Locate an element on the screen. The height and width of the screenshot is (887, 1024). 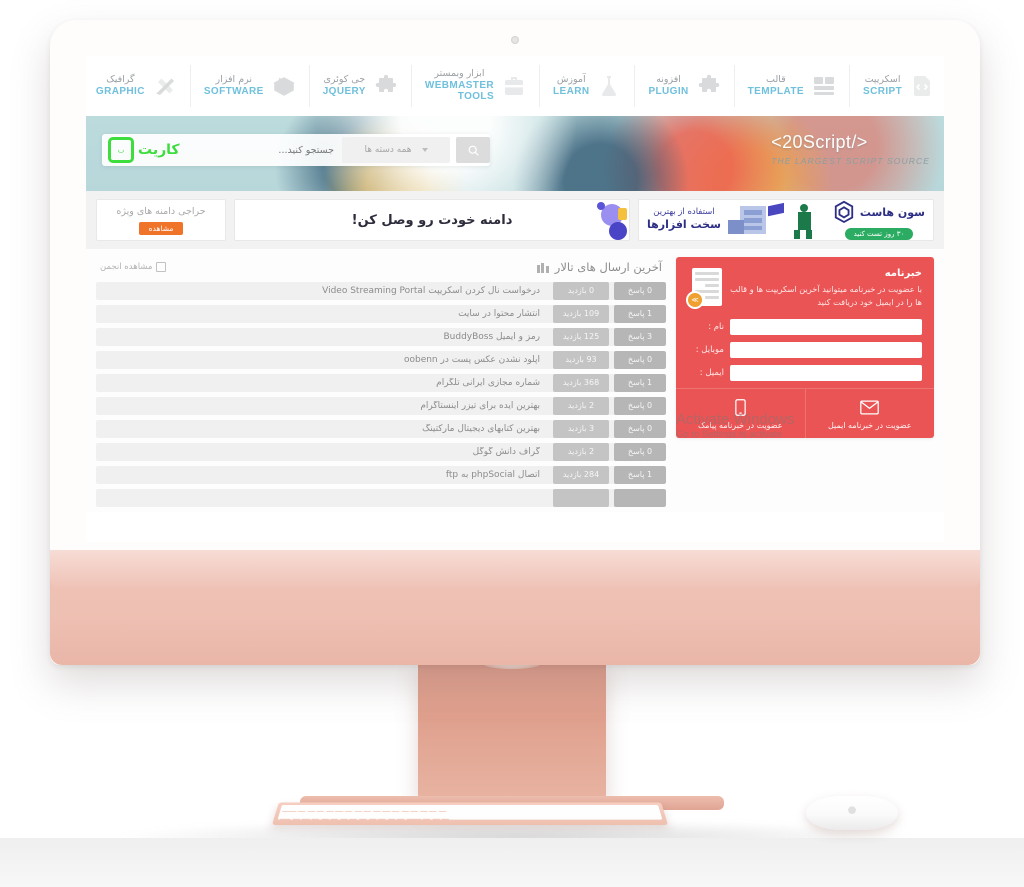
subscribe-sms-label: عضویت در خبرنامه پیامک is located at coordinates (740, 426).